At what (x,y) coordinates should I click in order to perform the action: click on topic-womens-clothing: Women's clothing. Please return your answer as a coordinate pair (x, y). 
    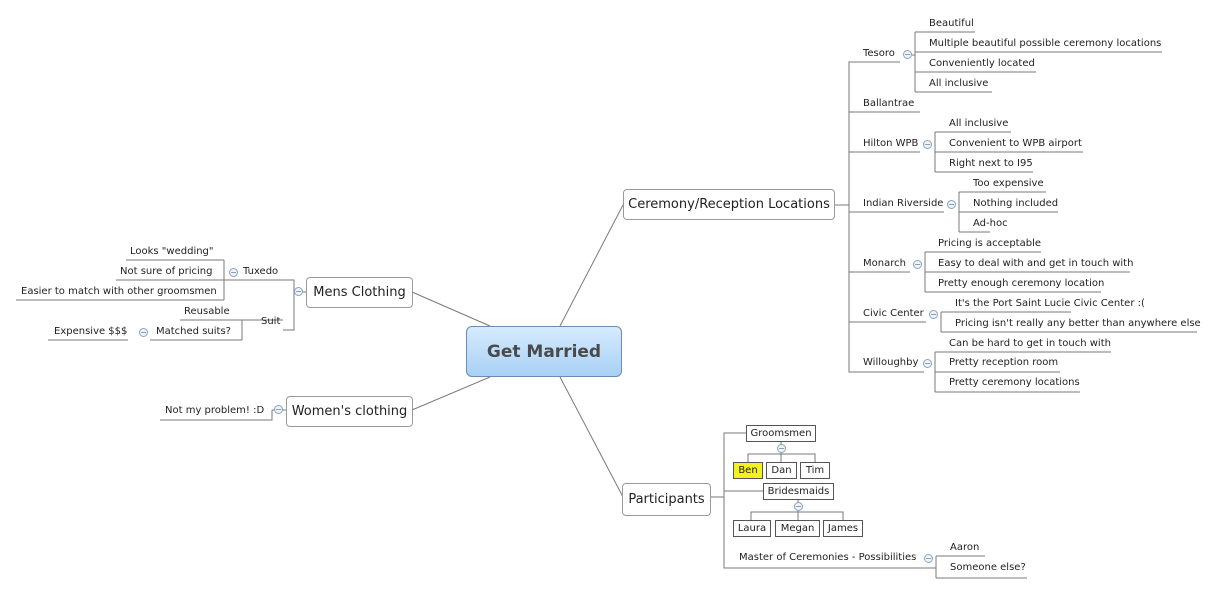
    Looking at the image, I should click on (349, 411).